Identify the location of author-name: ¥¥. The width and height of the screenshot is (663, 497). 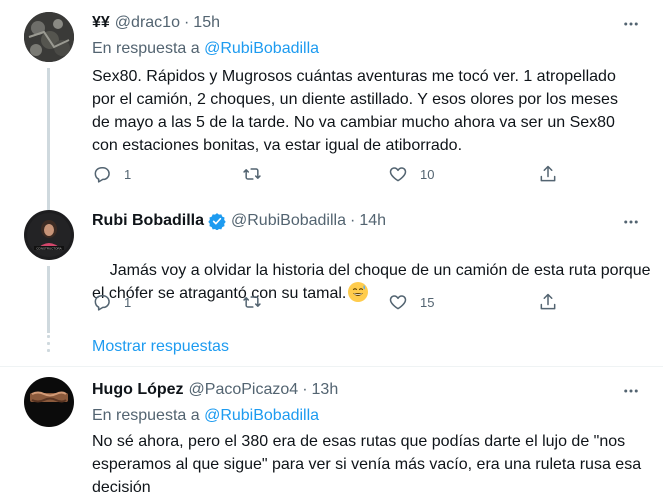
(101, 23).